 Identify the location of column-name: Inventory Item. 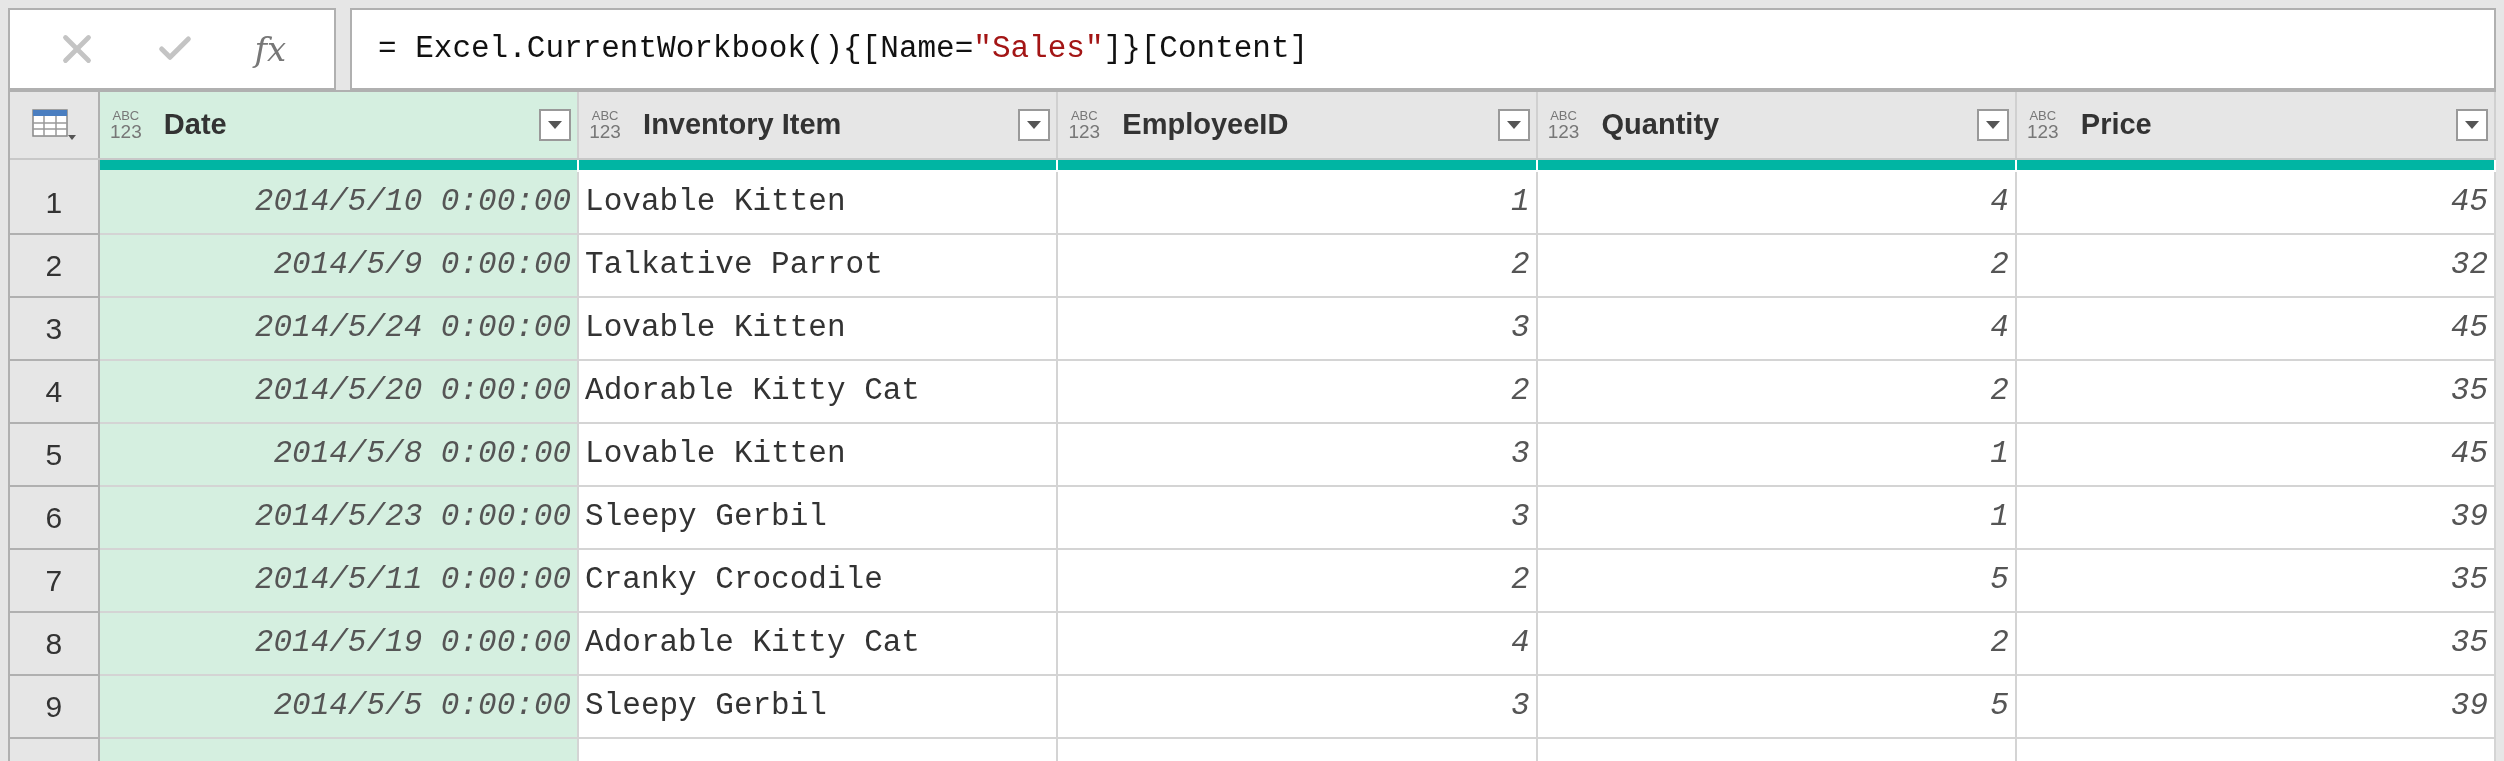
(743, 125).